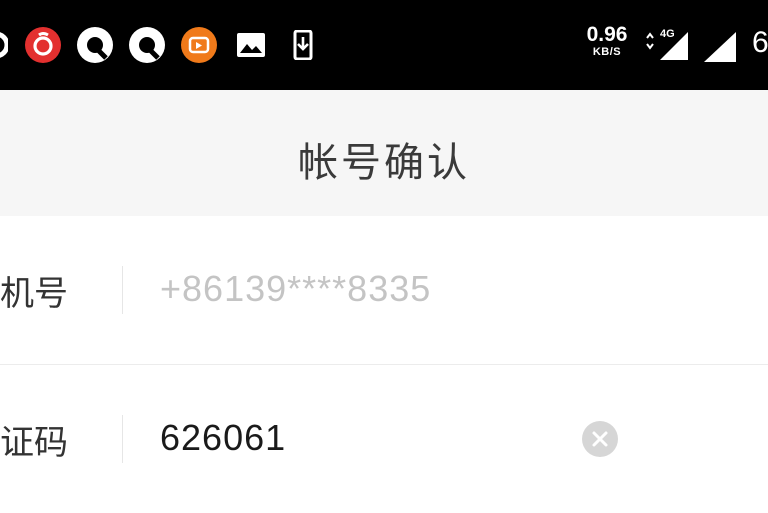 The height and width of the screenshot is (513, 768). What do you see at coordinates (384, 163) in the screenshot?
I see `page-title: 帐号确认` at bounding box center [384, 163].